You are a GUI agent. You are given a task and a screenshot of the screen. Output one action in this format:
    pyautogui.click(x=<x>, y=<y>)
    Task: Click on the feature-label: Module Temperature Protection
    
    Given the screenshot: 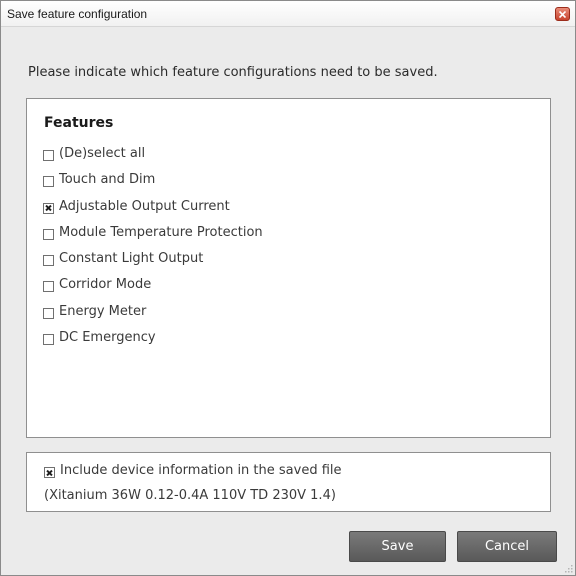 What is the action you would take?
    pyautogui.click(x=161, y=232)
    